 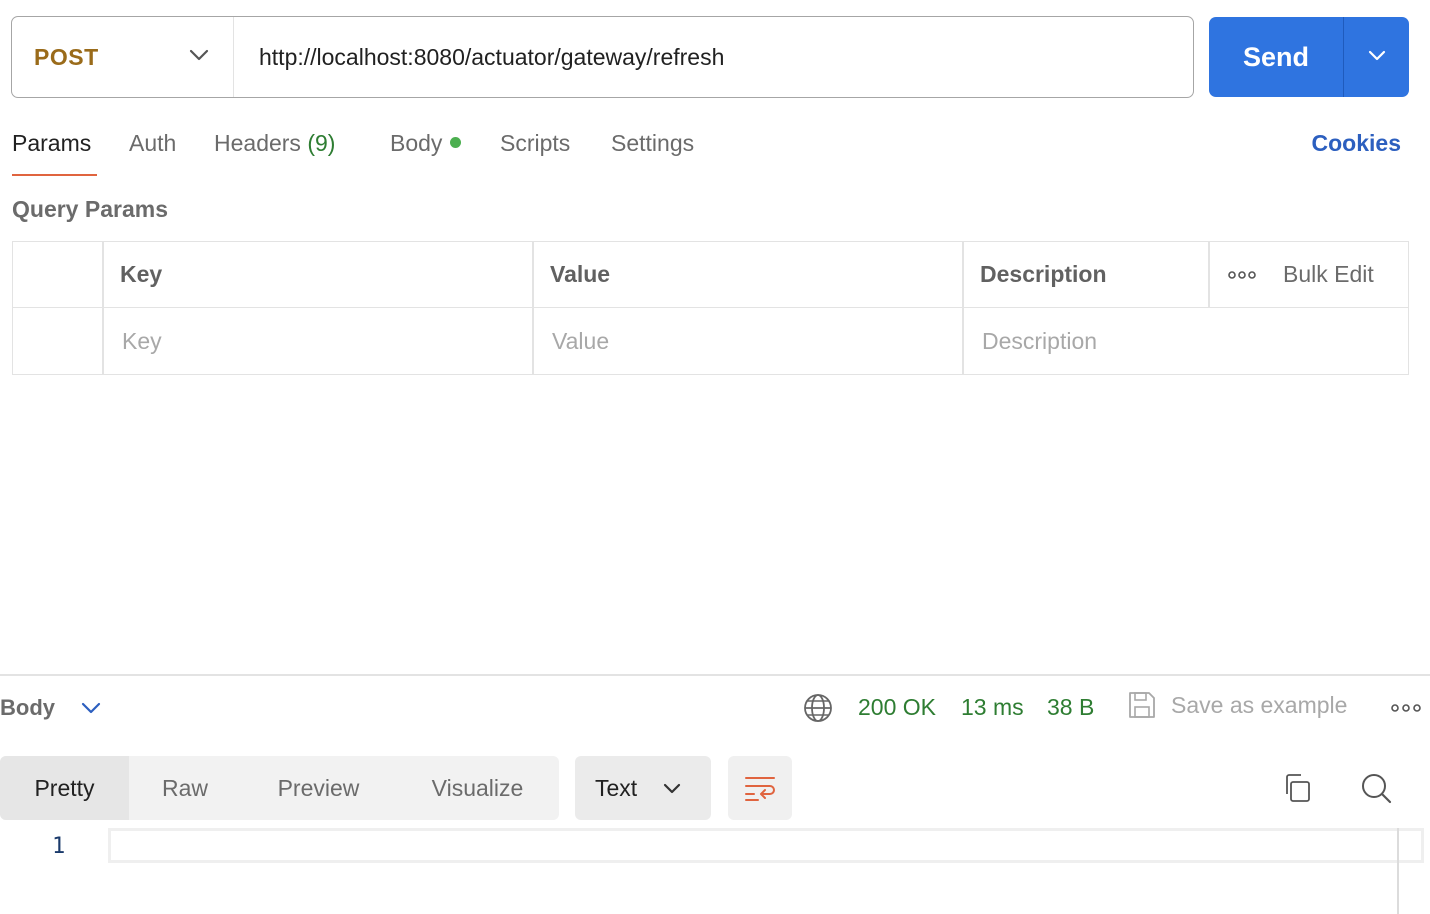 I want to click on query-params-title: Query Params, so click(x=90, y=209).